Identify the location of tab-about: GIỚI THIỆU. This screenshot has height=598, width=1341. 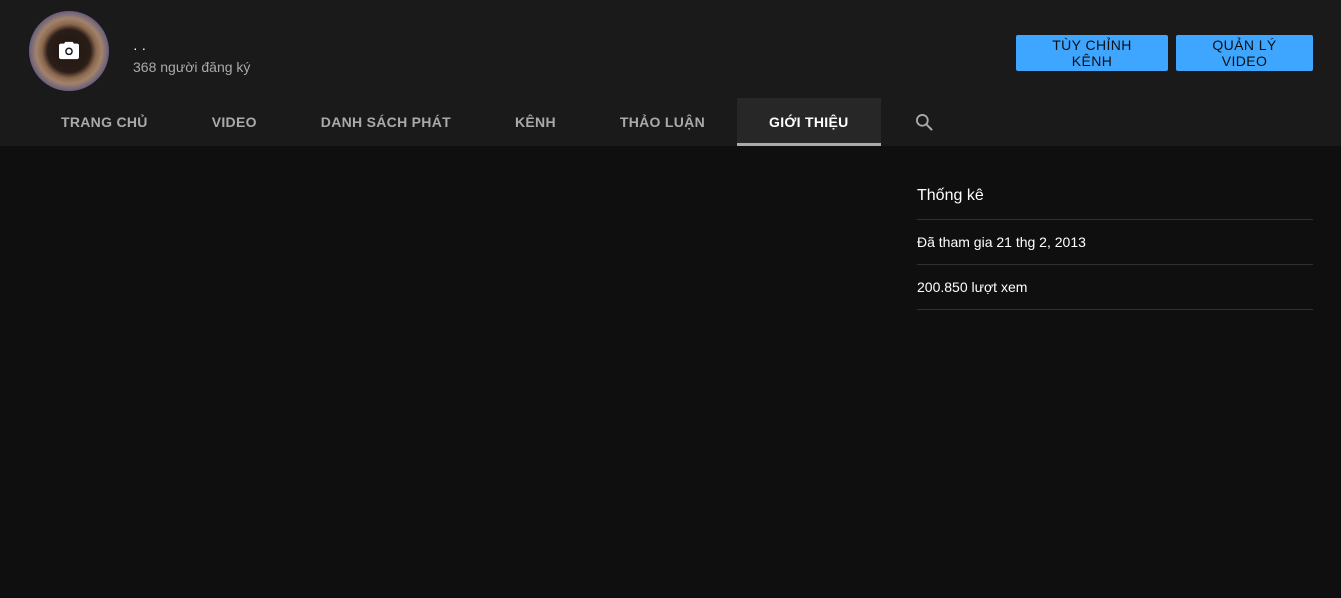
(809, 122).